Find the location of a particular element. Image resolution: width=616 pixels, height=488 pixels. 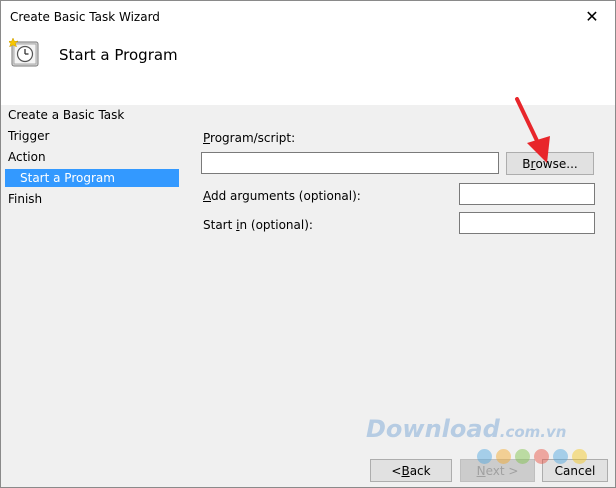

watermark-dots is located at coordinates (532, 457).